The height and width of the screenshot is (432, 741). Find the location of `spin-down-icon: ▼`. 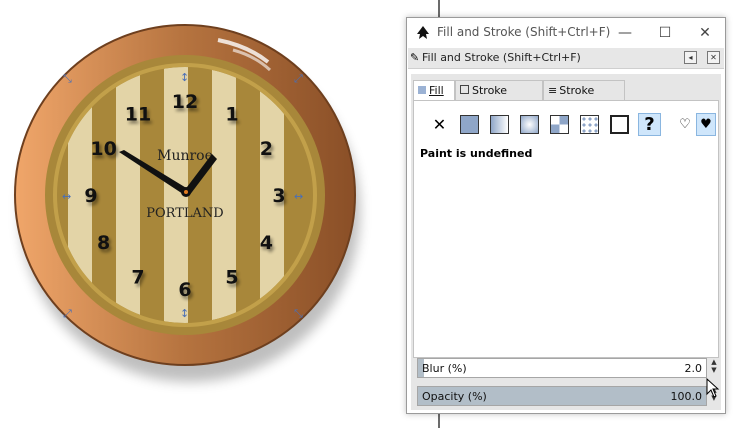

spin-down-icon: ▼ is located at coordinates (714, 370).